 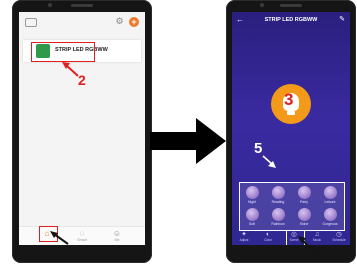 I want to click on transition-arrow, so click(x=188, y=141).